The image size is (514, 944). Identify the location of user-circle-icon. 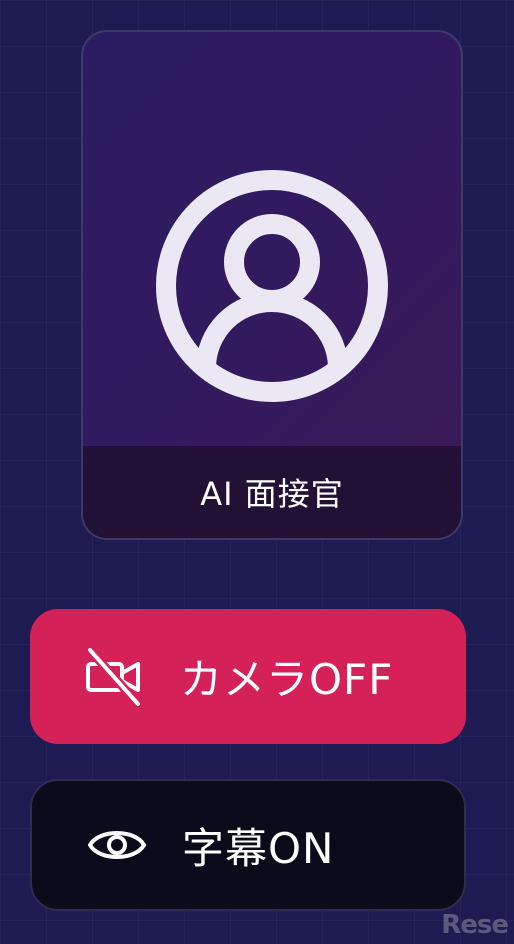
(272, 286).